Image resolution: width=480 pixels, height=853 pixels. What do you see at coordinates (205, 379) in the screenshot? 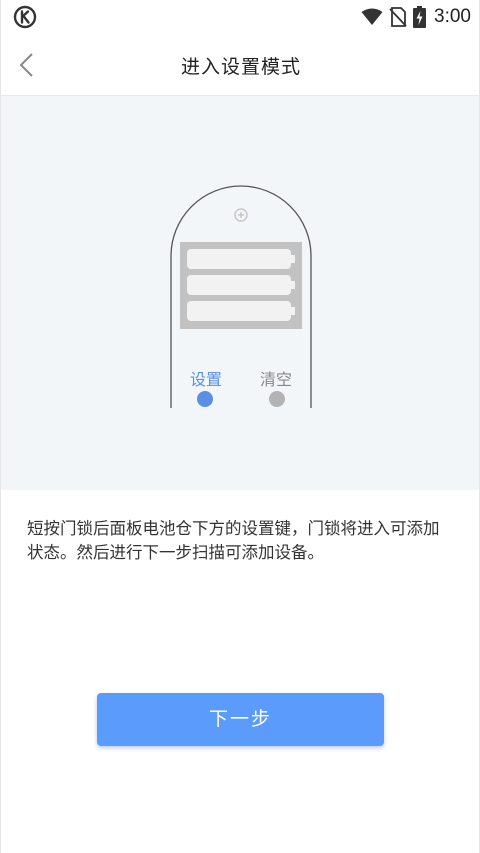
I see `setup-key-label: 设置` at bounding box center [205, 379].